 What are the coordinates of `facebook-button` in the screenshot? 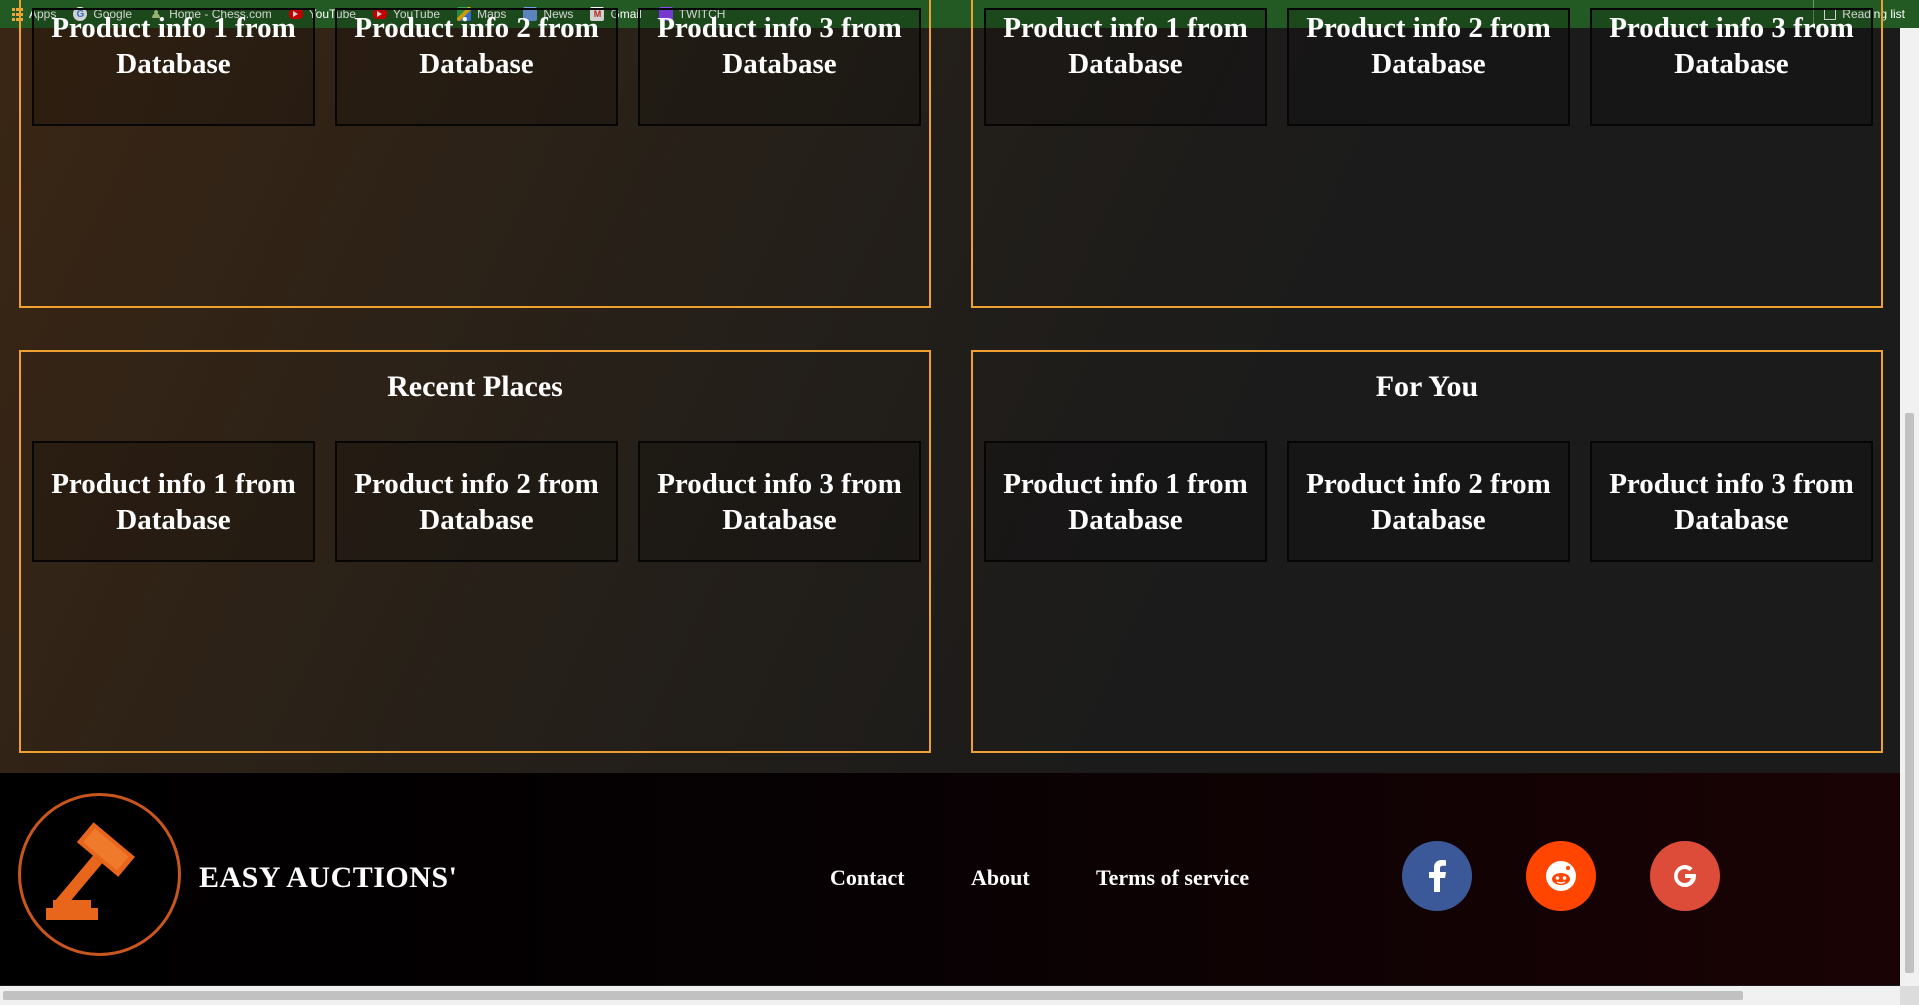 It's located at (1437, 876).